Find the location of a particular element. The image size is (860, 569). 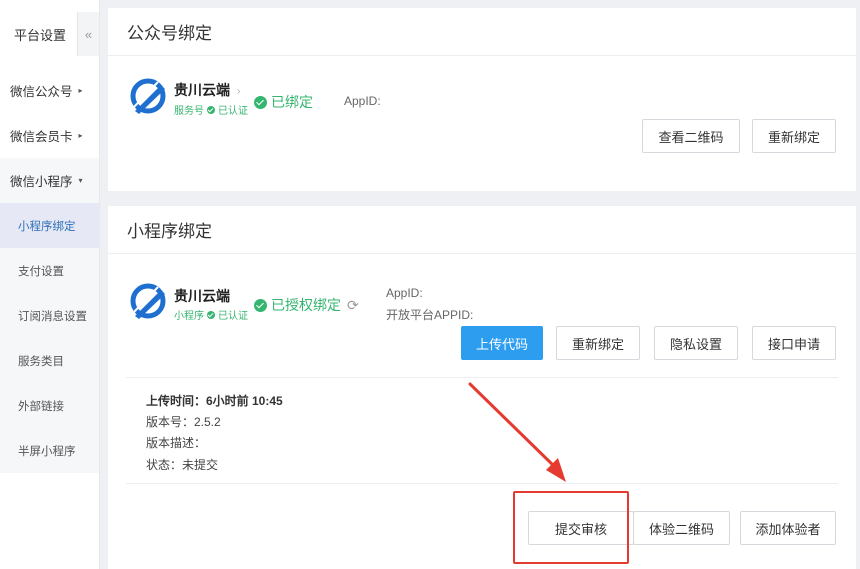

sidebar-title: 平台设置 is located at coordinates (40, 35).